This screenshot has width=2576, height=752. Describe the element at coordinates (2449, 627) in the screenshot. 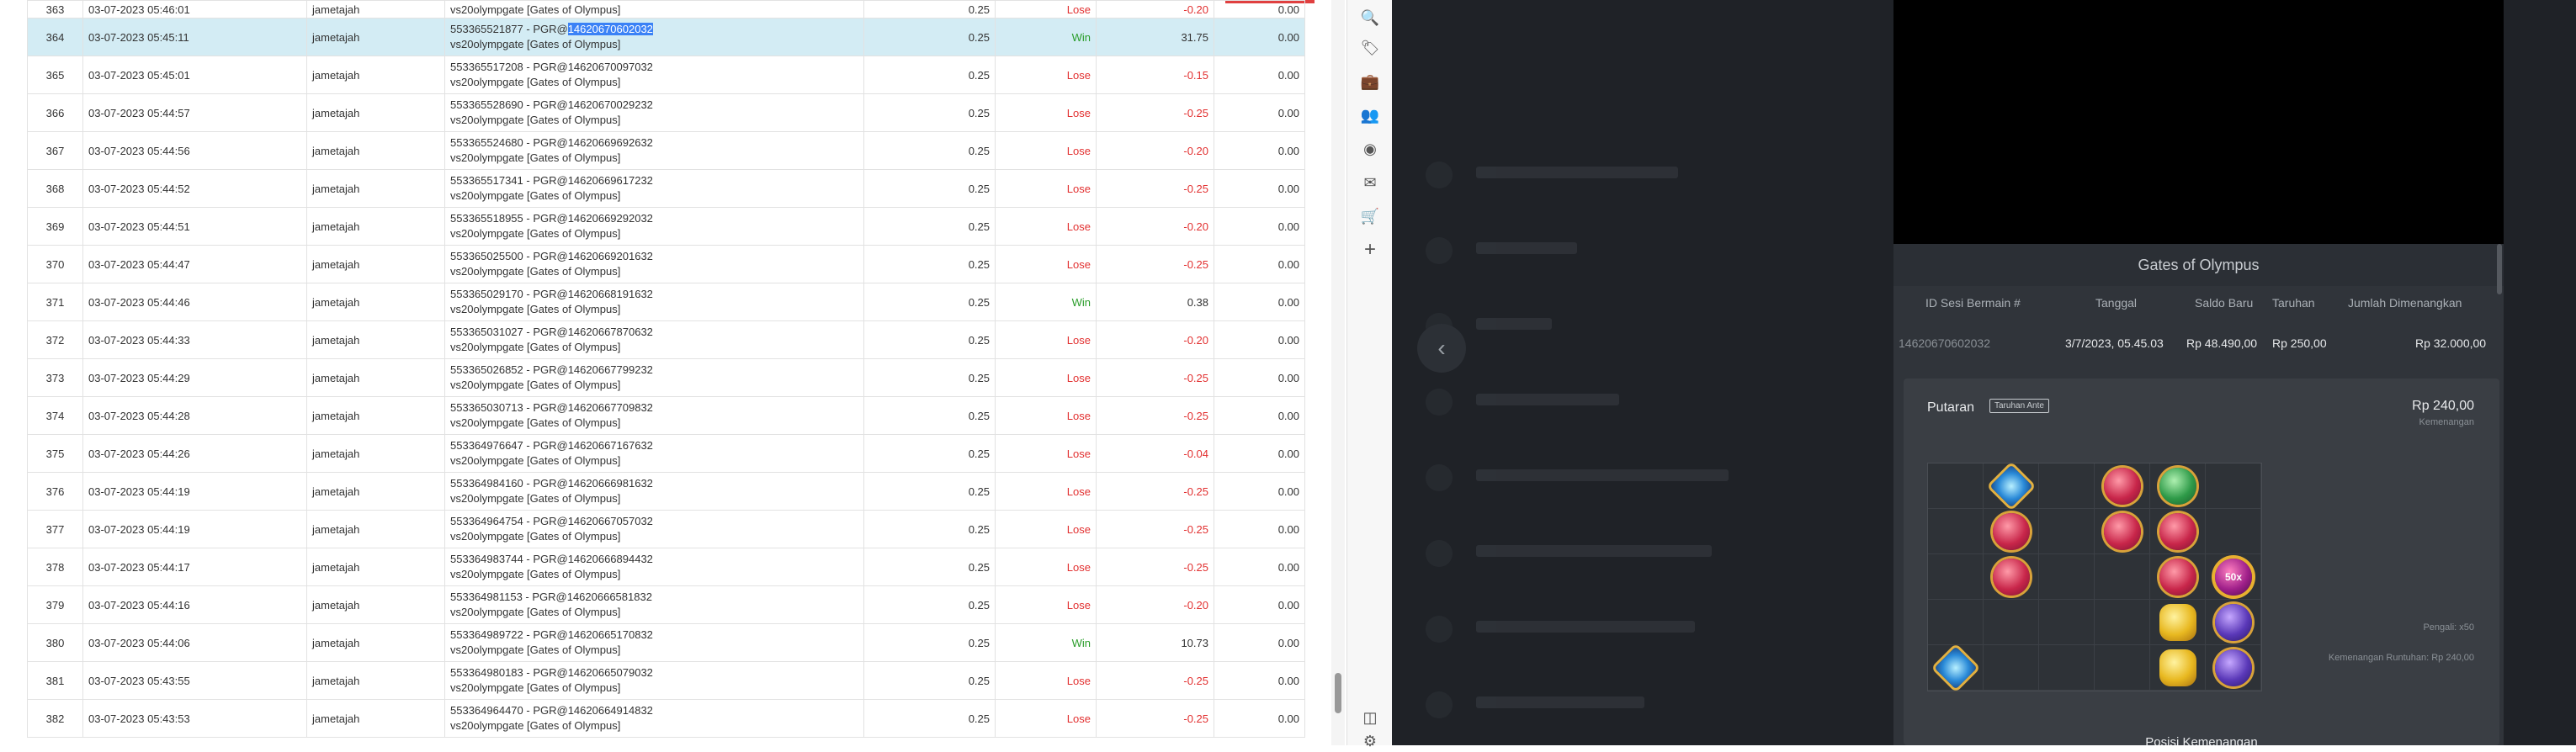

I see `multiplier-text: Pengali: x50` at that location.